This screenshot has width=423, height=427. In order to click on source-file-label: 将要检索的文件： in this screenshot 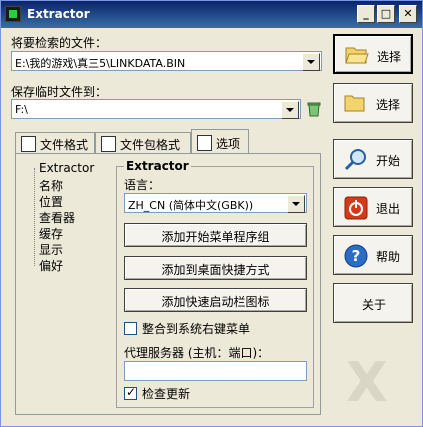, I will do `click(59, 43)`.